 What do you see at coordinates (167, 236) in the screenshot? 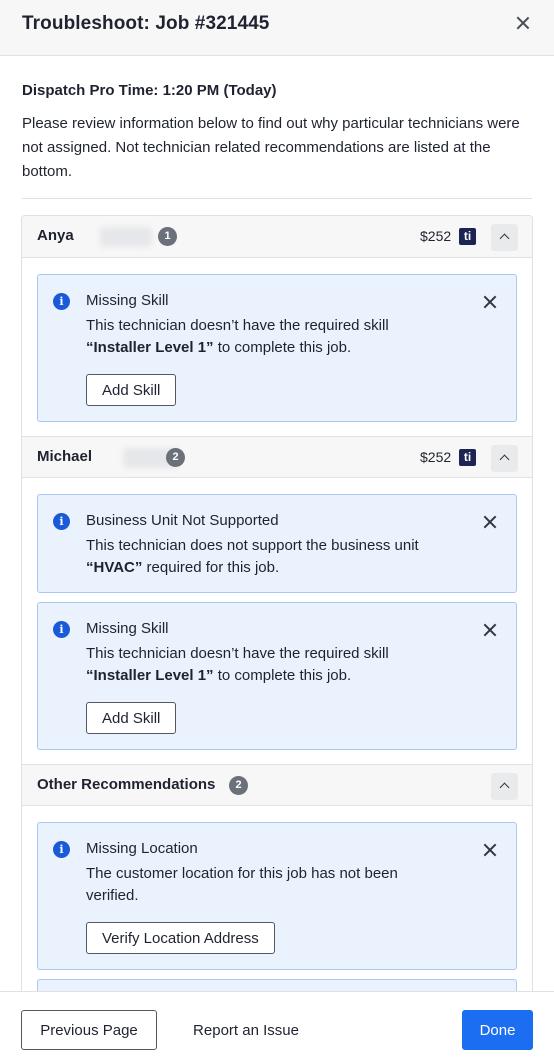
I see `issue-count-badge: 1` at bounding box center [167, 236].